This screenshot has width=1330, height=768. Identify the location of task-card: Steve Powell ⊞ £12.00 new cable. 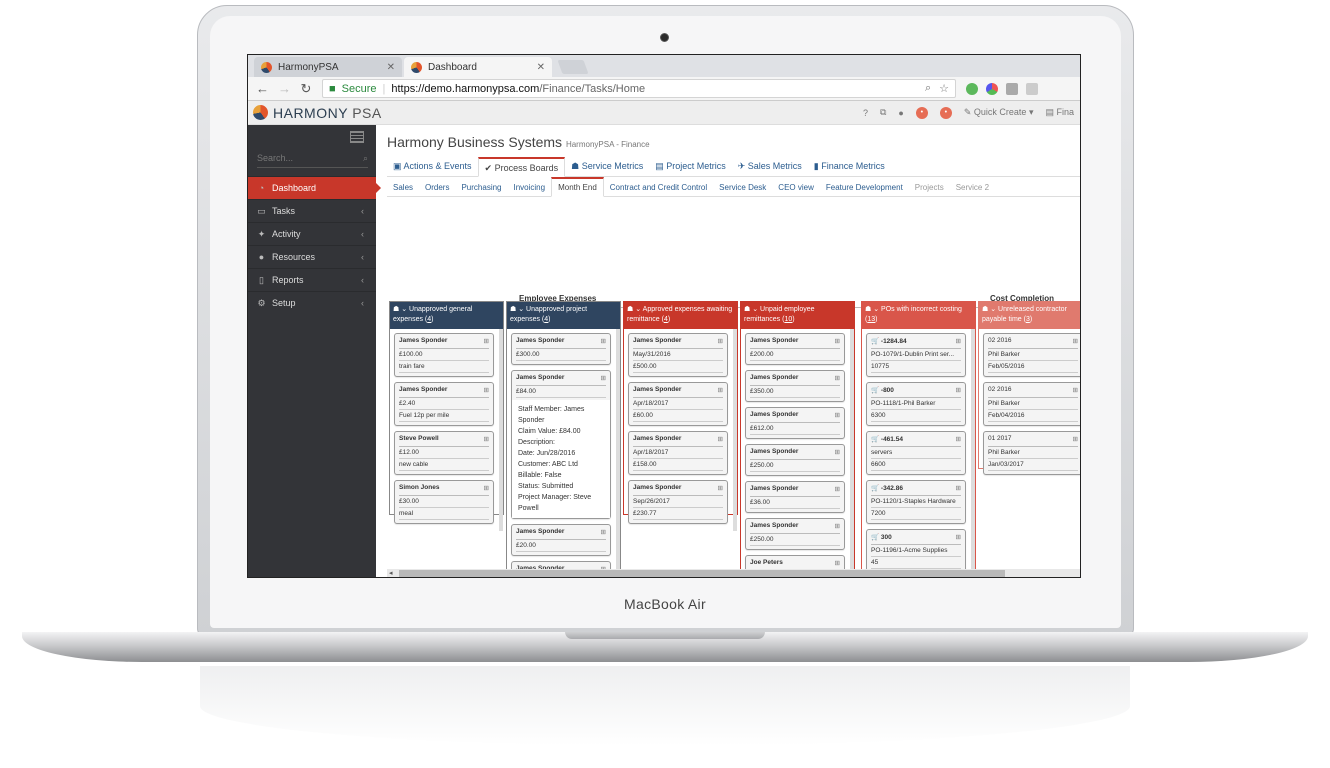
(444, 453).